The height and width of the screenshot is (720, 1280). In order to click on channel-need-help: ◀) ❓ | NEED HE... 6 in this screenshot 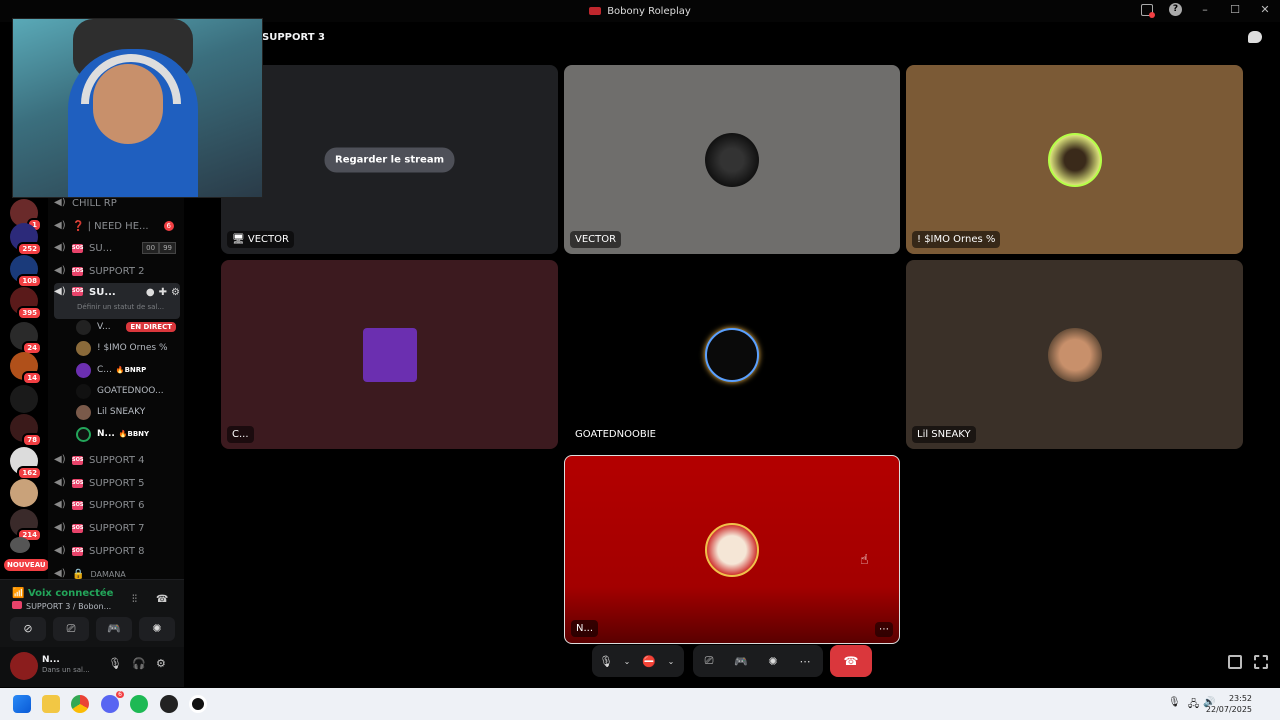, I will do `click(117, 226)`.